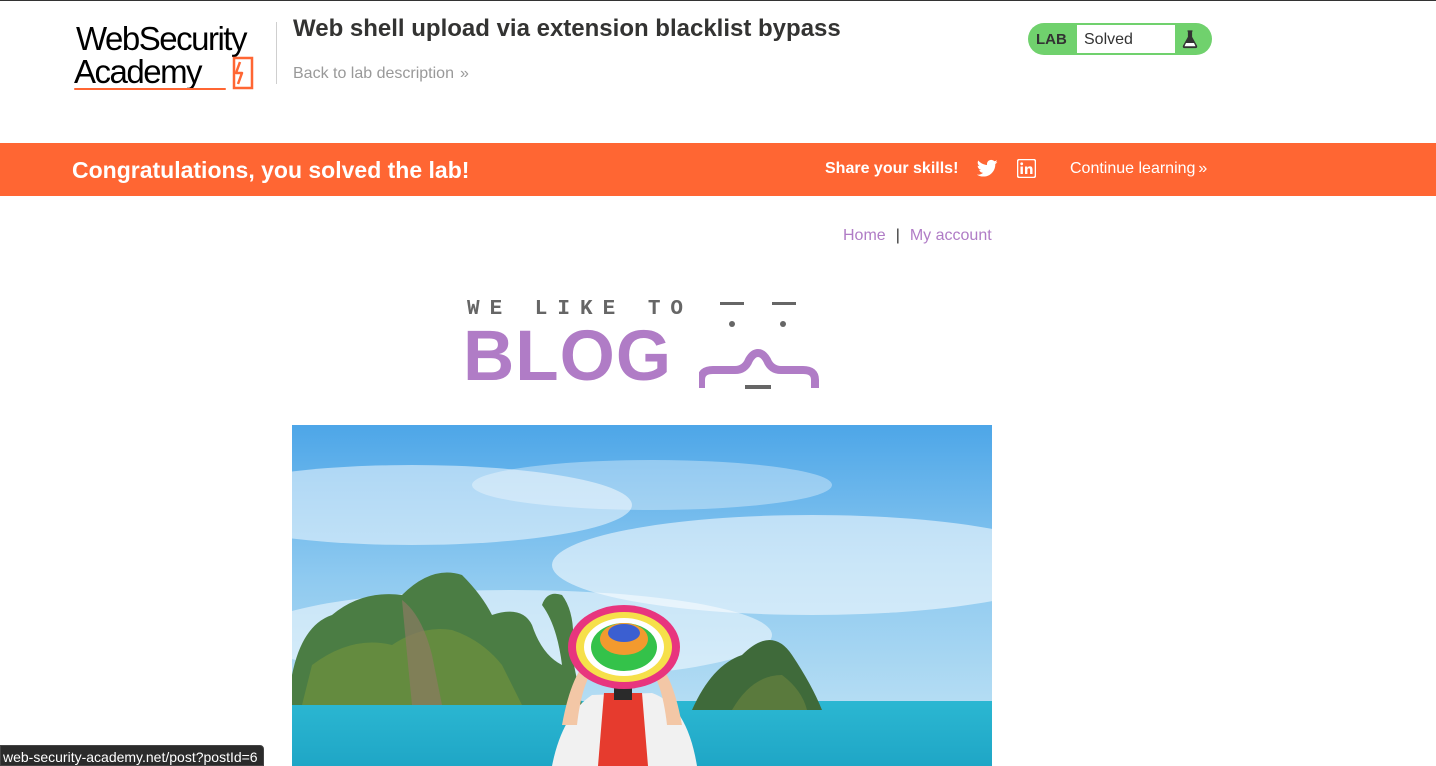 Image resolution: width=1436 pixels, height=766 pixels. I want to click on web-security-academy-logo: WebSecurity Academy, so click(174, 57).